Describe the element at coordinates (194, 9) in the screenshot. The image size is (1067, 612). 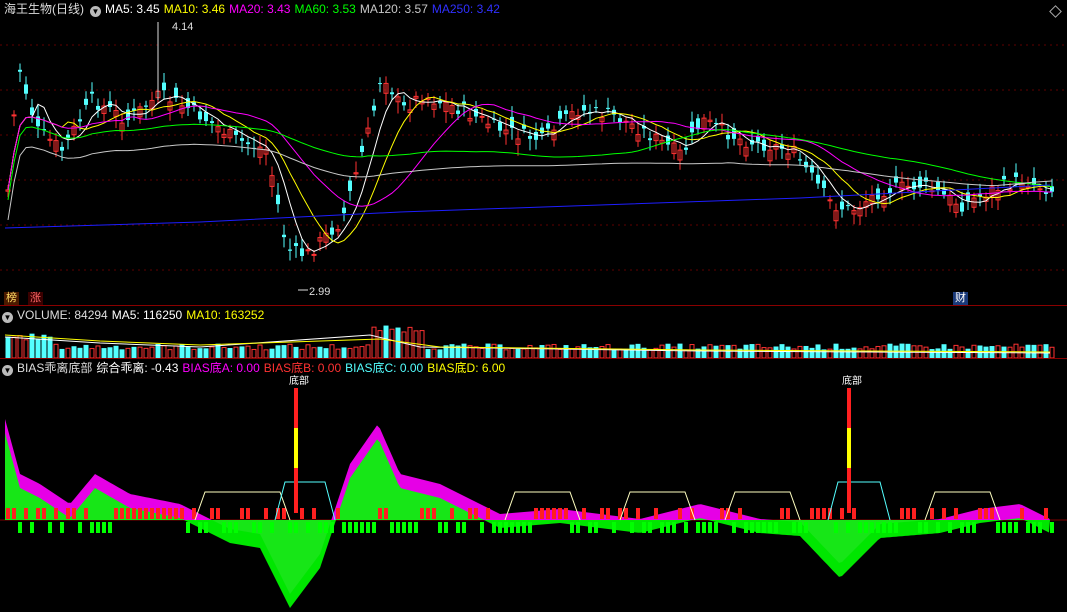
I see `ma10-value: MA10: 3.46` at that location.